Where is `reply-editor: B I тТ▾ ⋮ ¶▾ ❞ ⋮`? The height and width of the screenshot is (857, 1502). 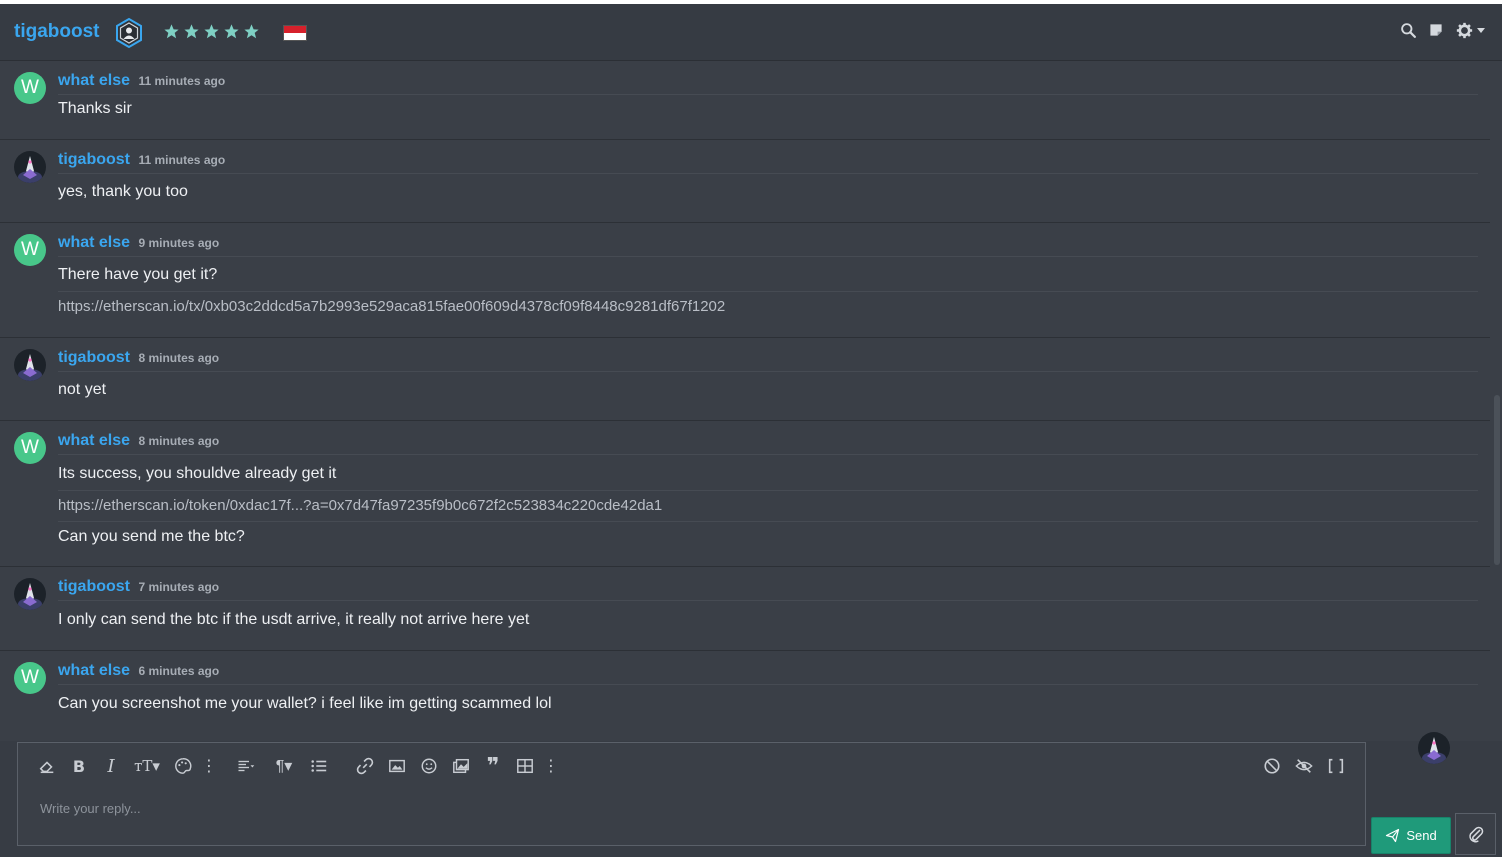
reply-editor: B I тТ▾ ⋮ ¶▾ ❞ ⋮ is located at coordinates (691, 794).